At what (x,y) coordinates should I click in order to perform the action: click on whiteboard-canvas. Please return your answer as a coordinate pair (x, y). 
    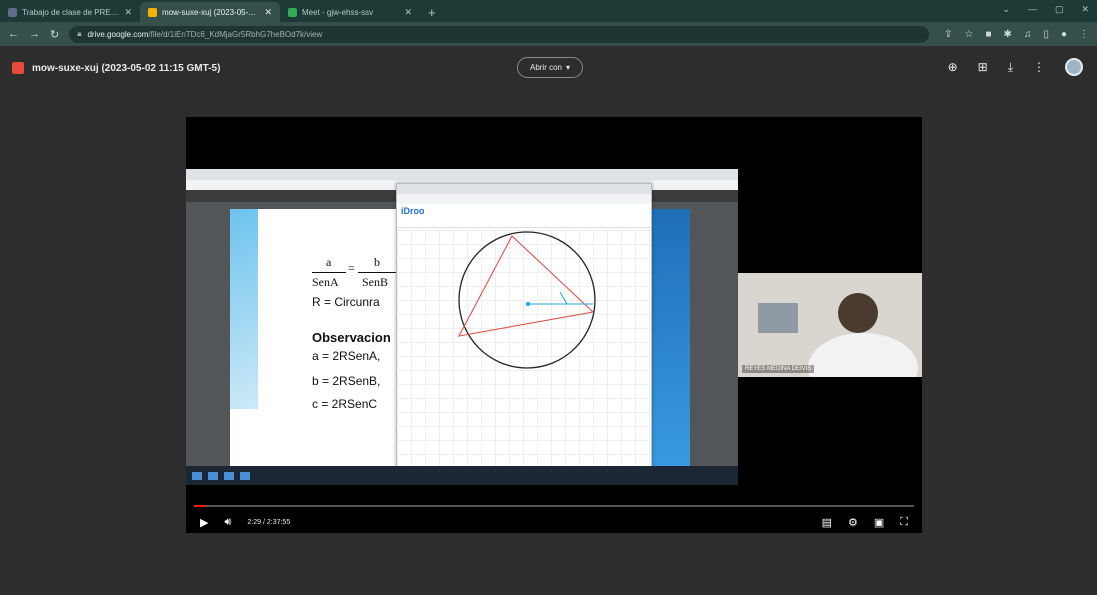
    Looking at the image, I should click on (524, 349).